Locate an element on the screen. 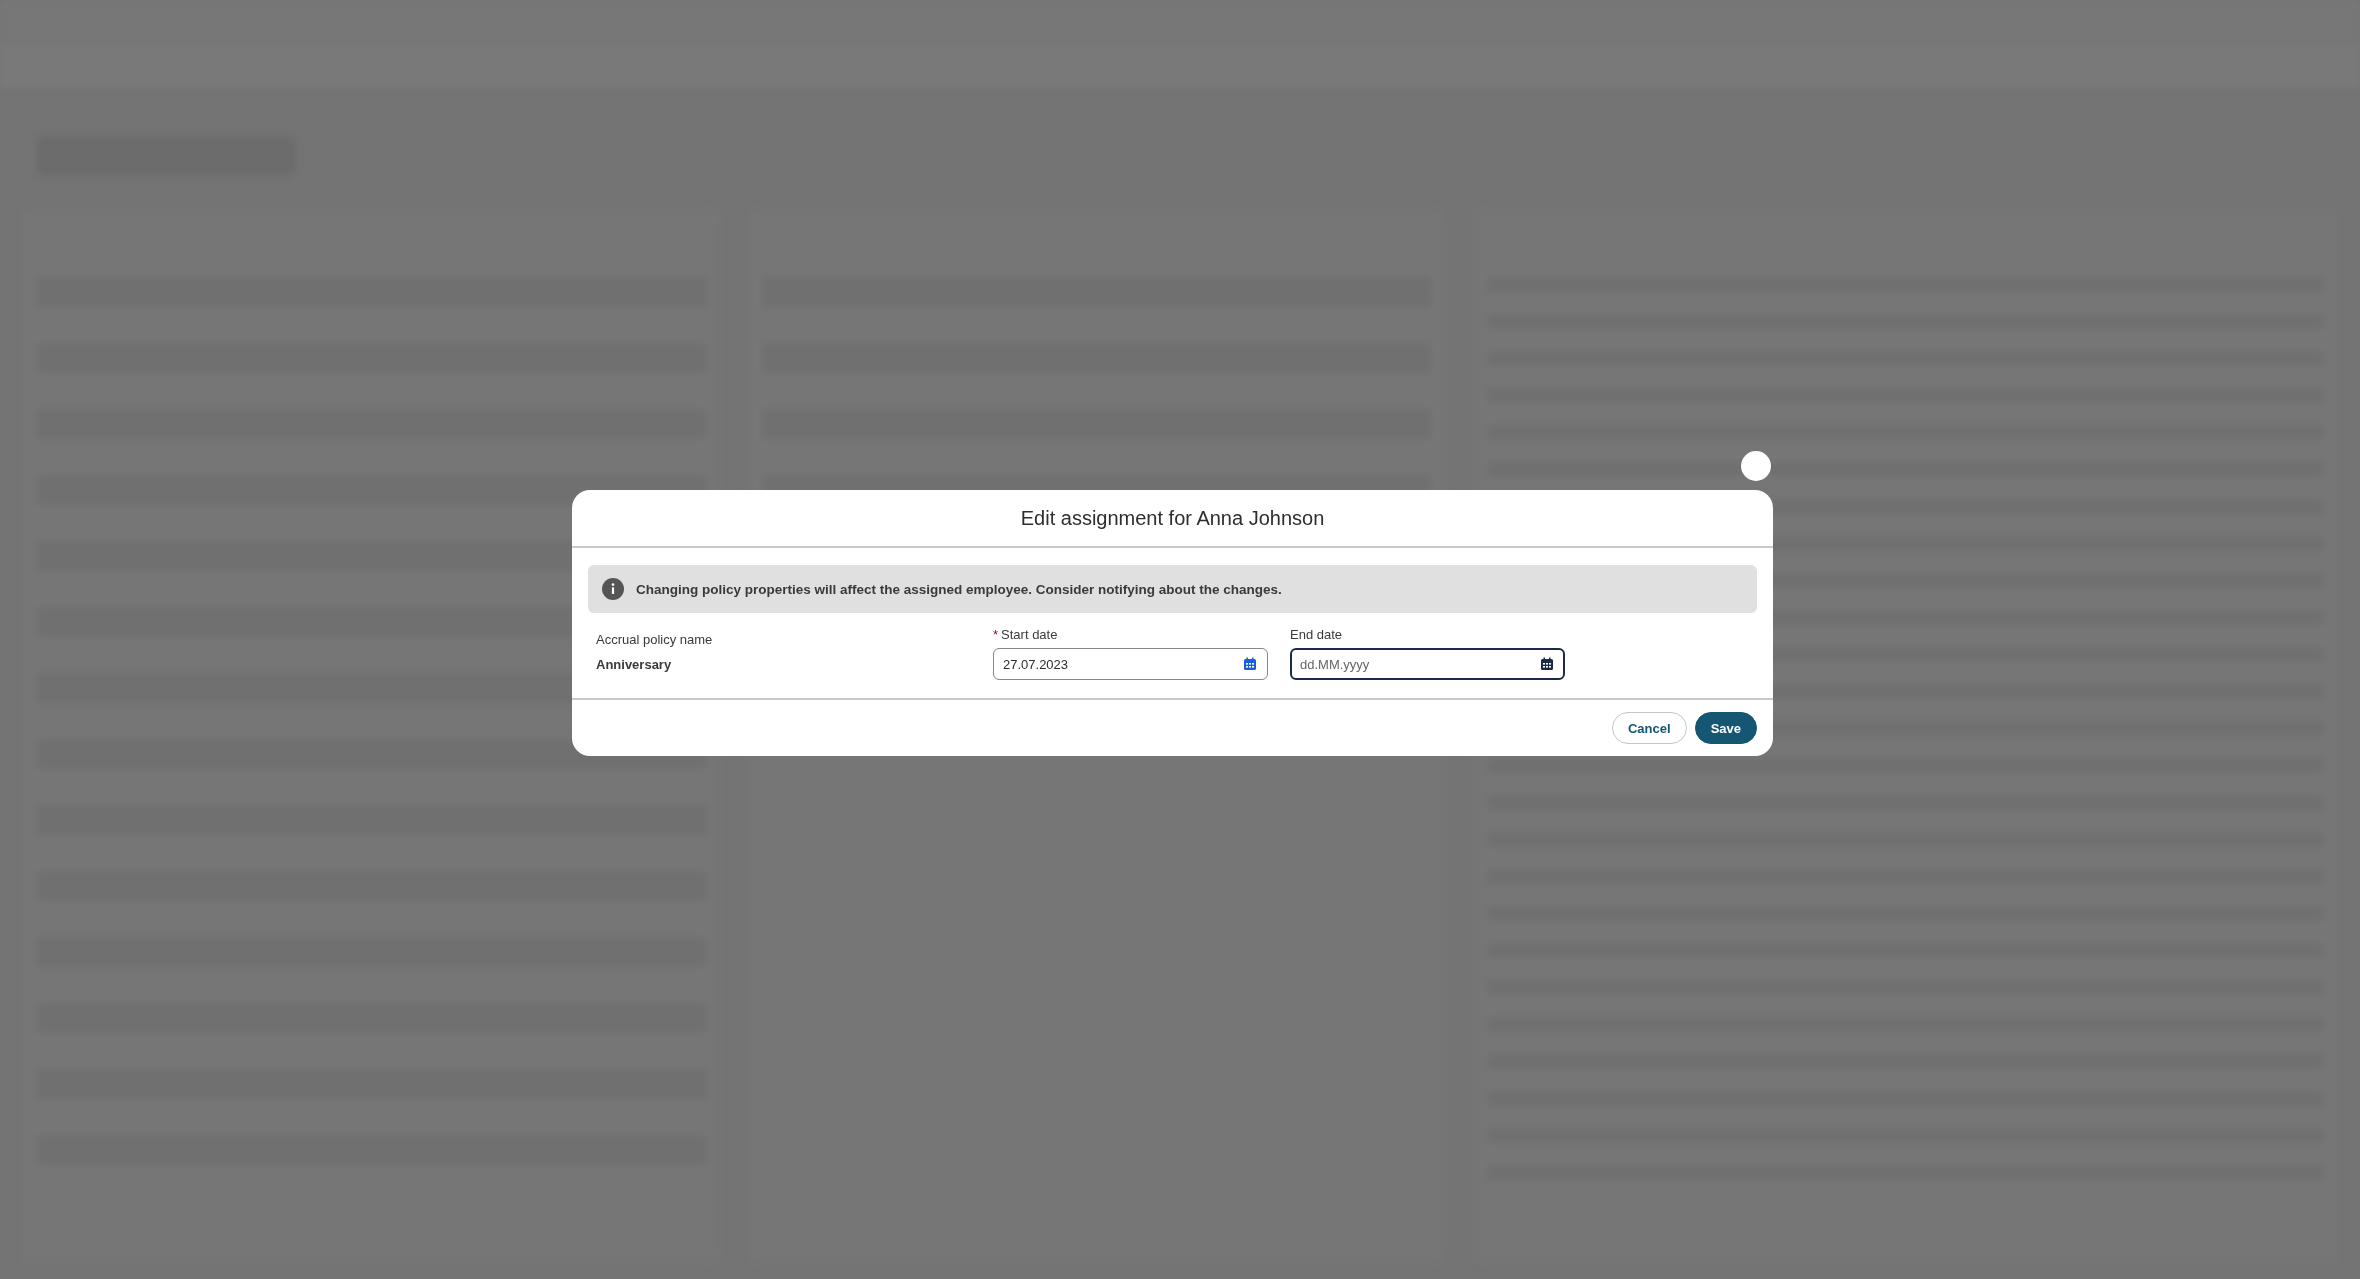 This screenshot has height=1279, width=2360. date-field: dd.MM.yyyy is located at coordinates (1427, 664).